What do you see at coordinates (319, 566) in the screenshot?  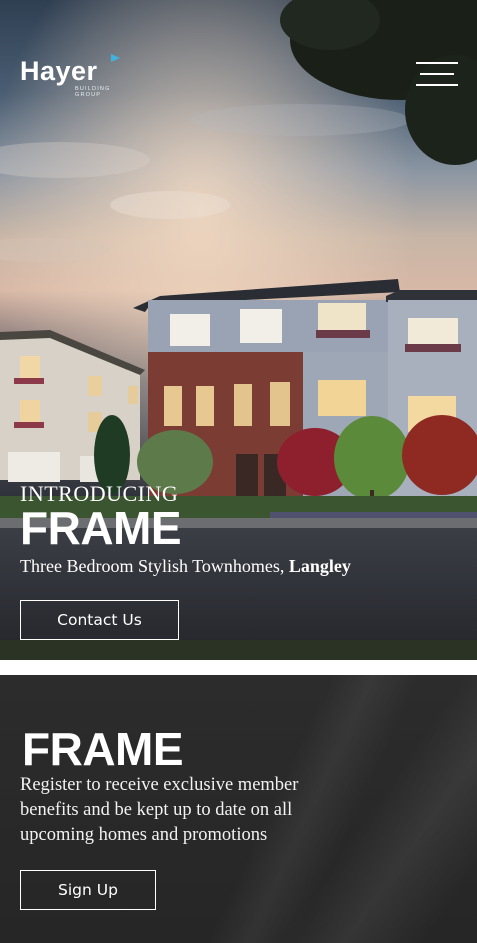 I see `tagline-location: Langley` at bounding box center [319, 566].